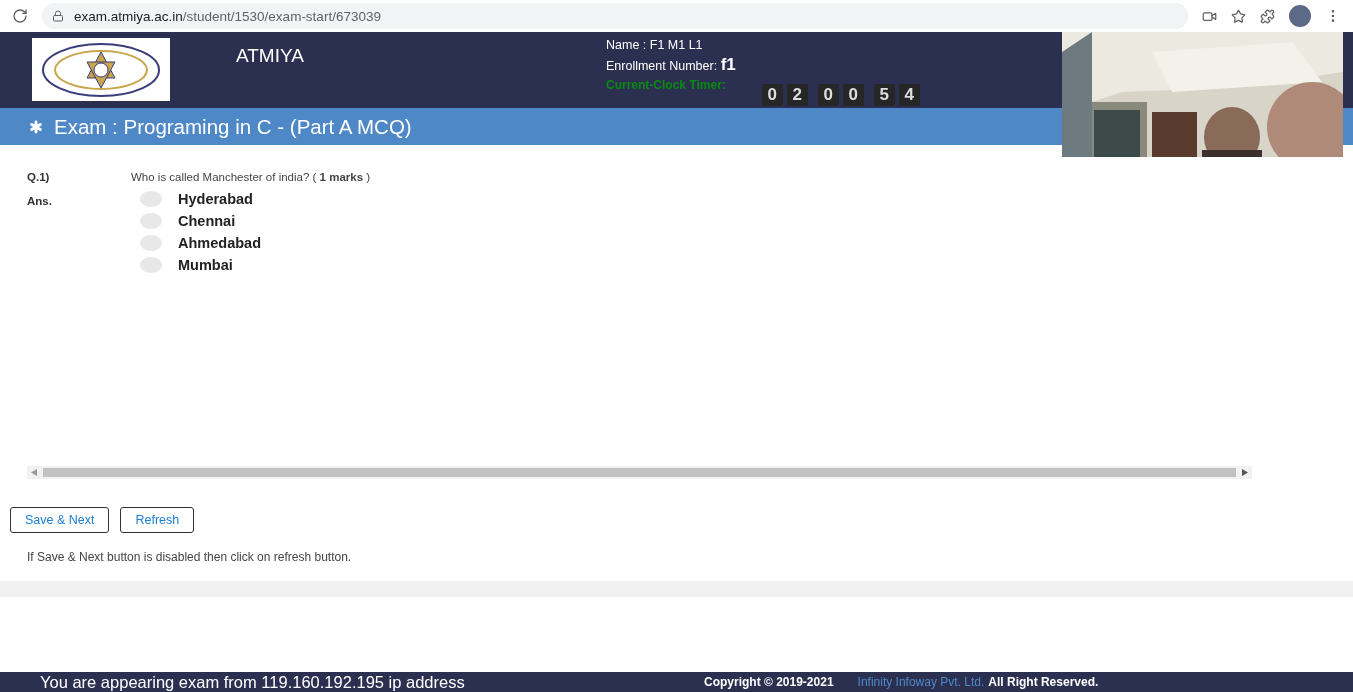 This screenshot has height=692, width=1353. What do you see at coordinates (200, 221) in the screenshot?
I see `answer-option: Chennai` at bounding box center [200, 221].